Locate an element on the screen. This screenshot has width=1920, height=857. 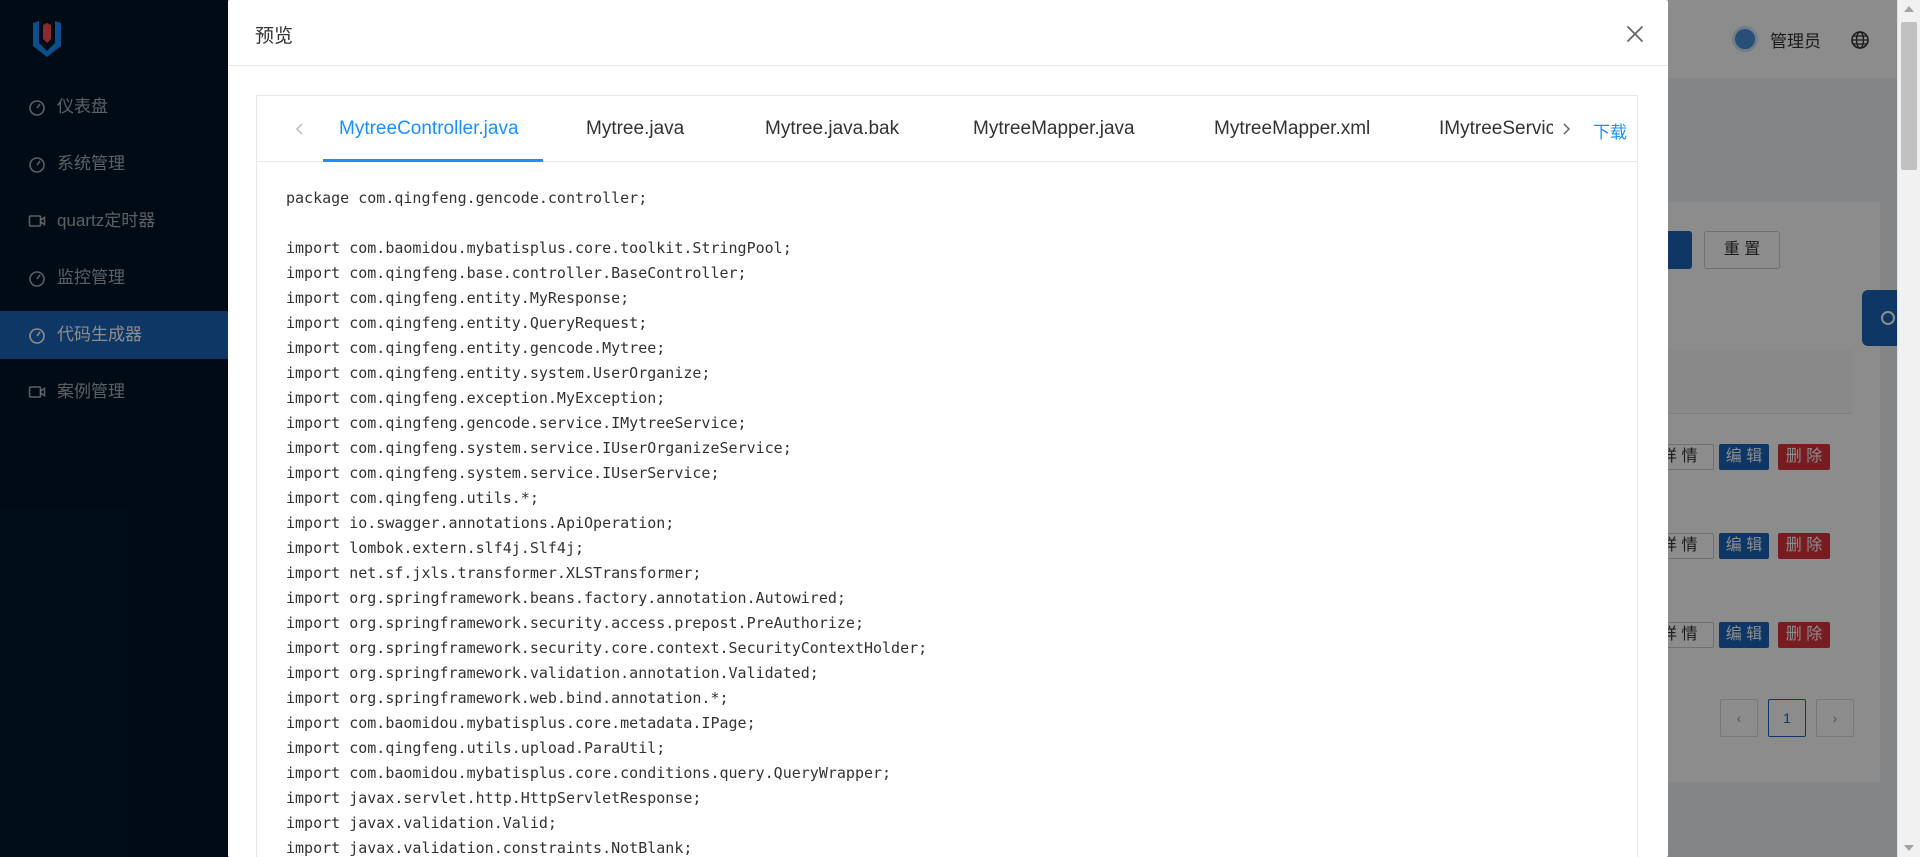
tab-mytree-java-bak: Mytree.java.bak is located at coordinates (832, 129).